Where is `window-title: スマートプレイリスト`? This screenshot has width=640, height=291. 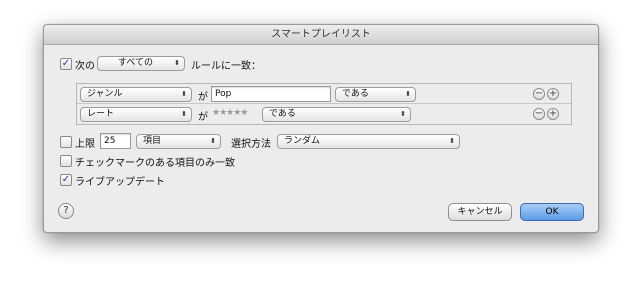
window-title: スマートプレイリスト is located at coordinates (321, 35).